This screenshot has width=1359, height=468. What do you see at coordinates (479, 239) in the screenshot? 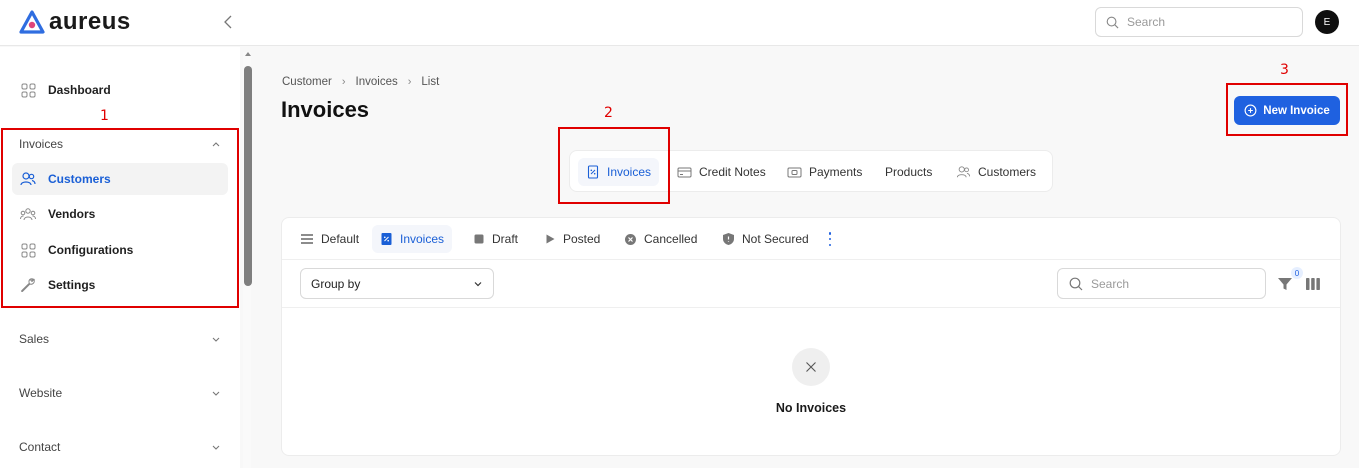
I see `square-icon` at bounding box center [479, 239].